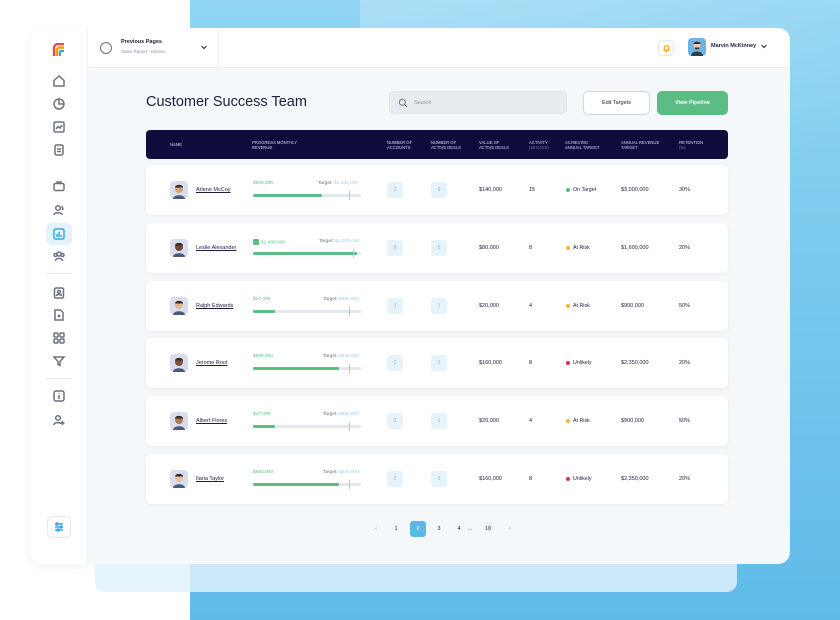 The image size is (840, 620). What do you see at coordinates (531, 421) in the screenshot?
I see `activity-count: 4` at bounding box center [531, 421].